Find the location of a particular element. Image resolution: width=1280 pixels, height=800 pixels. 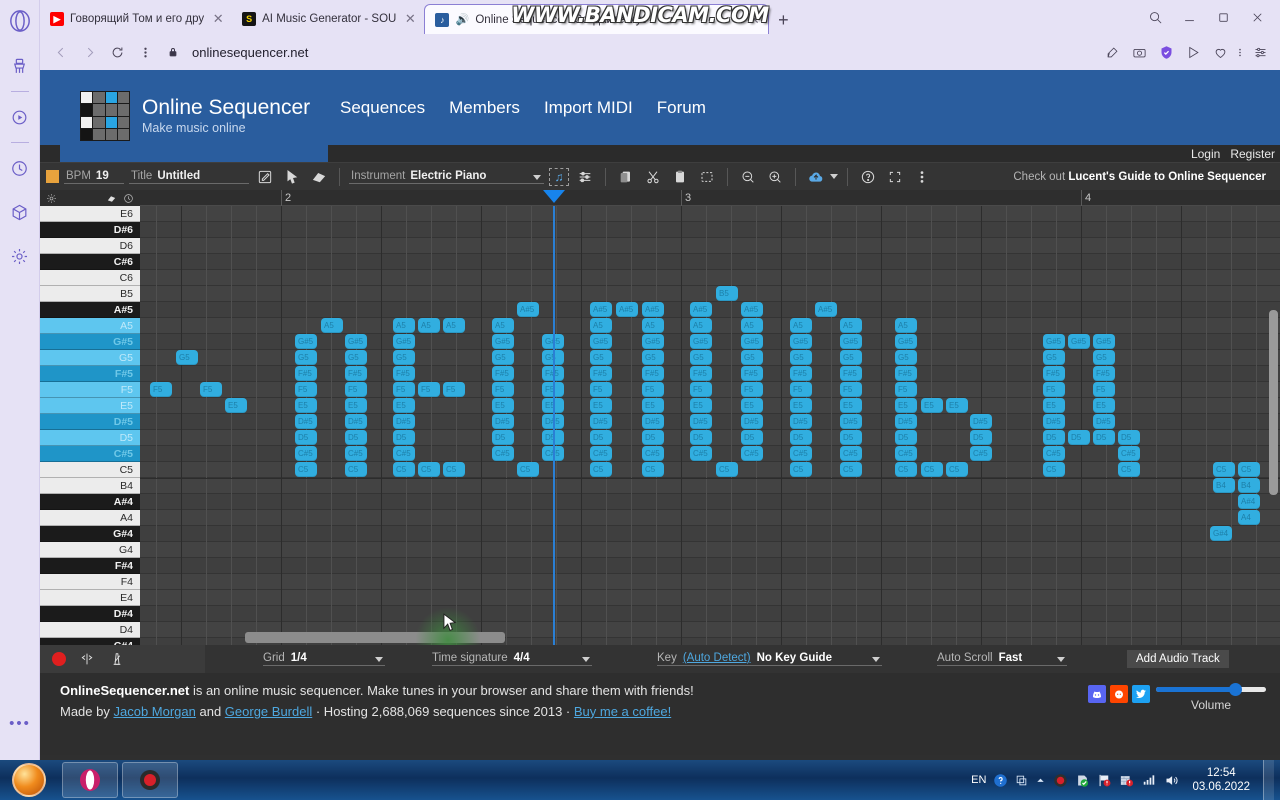

paste-icon is located at coordinates (680, 177).